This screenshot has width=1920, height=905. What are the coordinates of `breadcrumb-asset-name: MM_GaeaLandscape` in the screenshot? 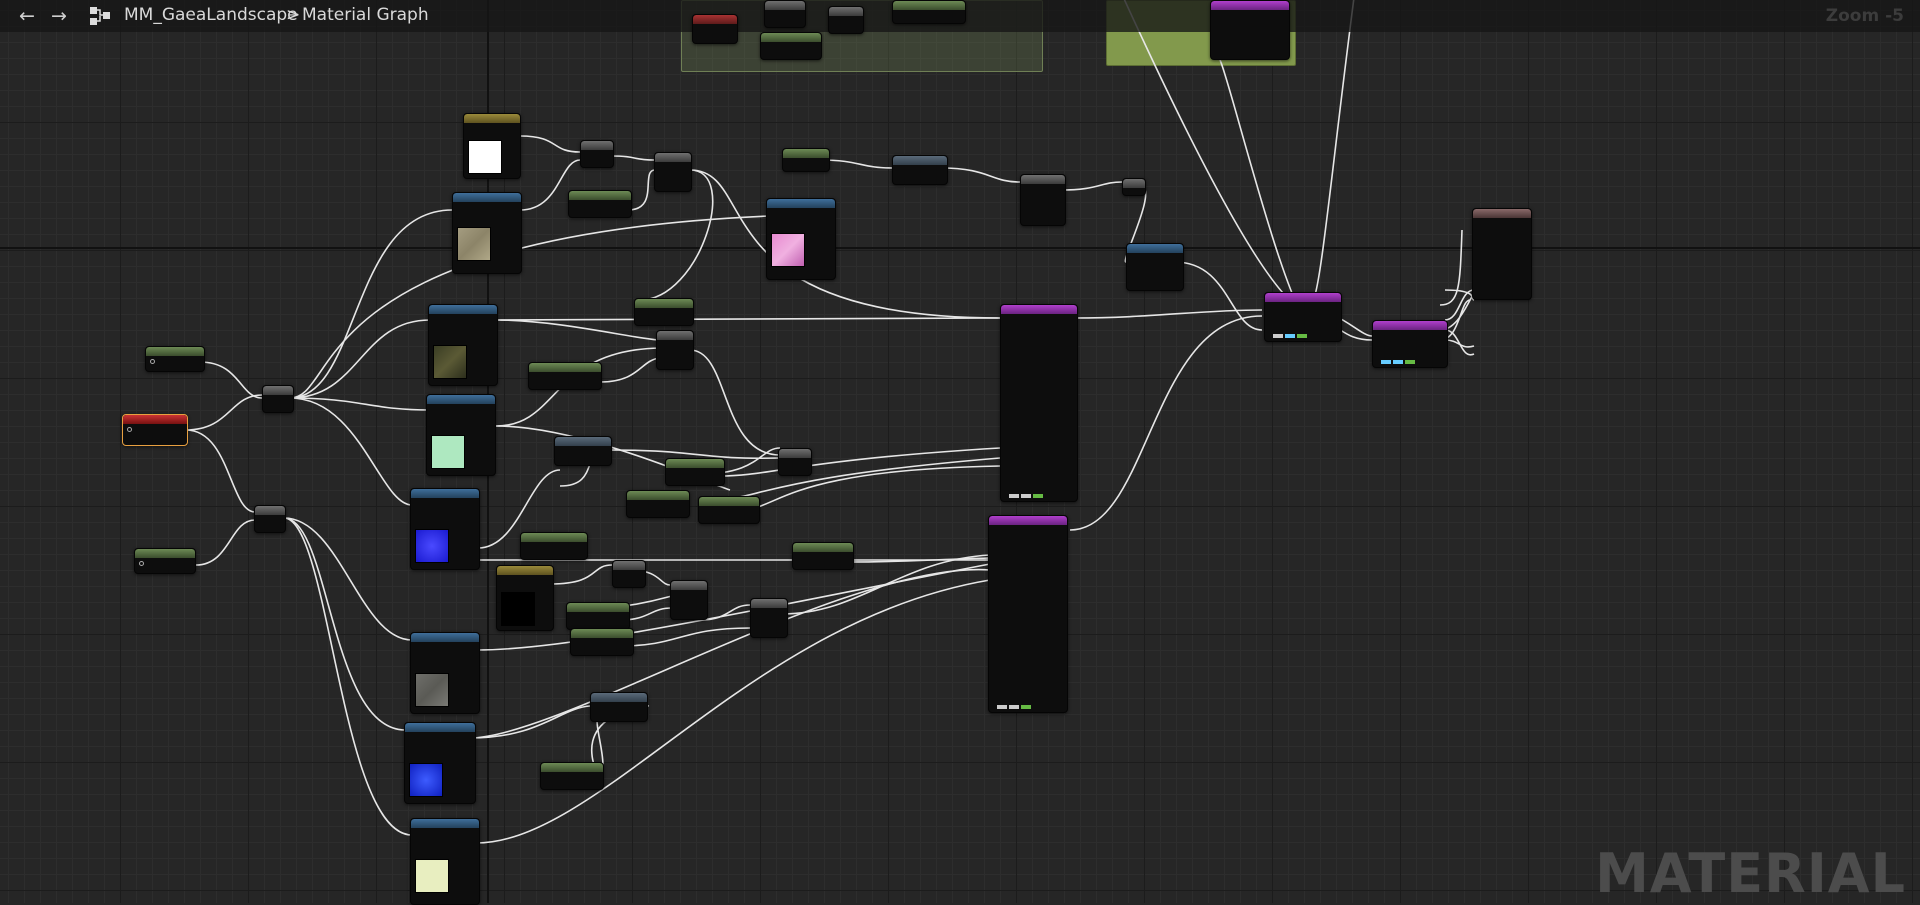 It's located at (211, 15).